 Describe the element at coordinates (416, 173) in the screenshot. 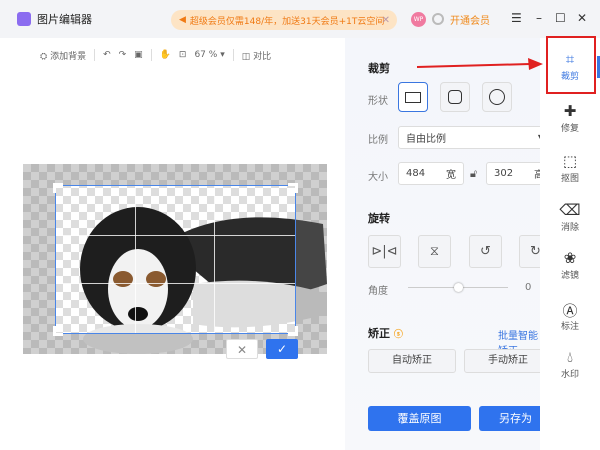

I see `width-value: 484` at that location.